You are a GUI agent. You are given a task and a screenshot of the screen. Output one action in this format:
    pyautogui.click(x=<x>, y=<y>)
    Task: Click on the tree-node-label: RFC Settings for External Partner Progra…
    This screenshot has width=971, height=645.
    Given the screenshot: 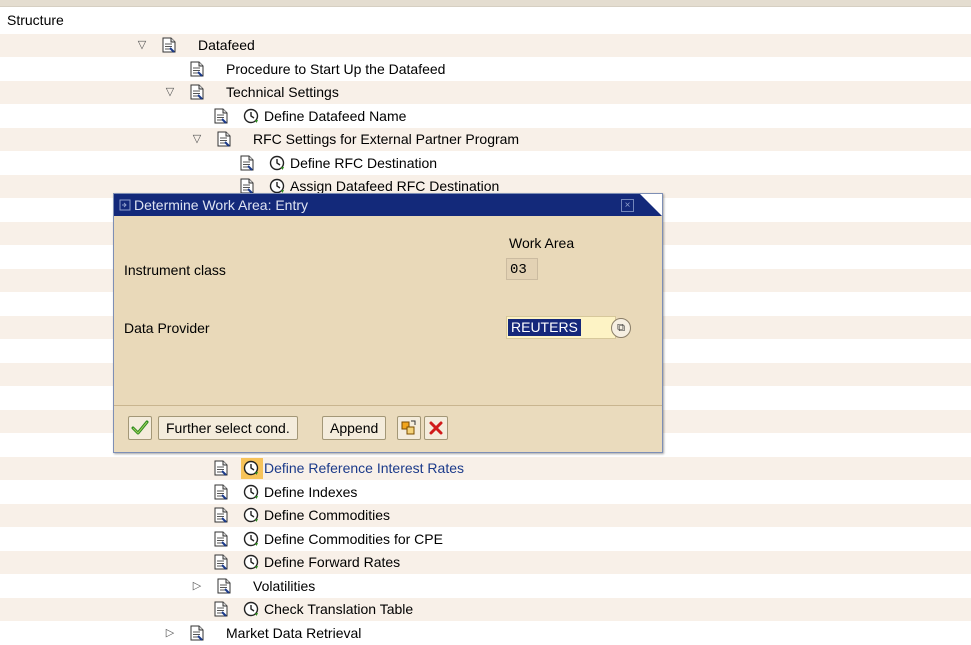 What is the action you would take?
    pyautogui.click(x=386, y=139)
    